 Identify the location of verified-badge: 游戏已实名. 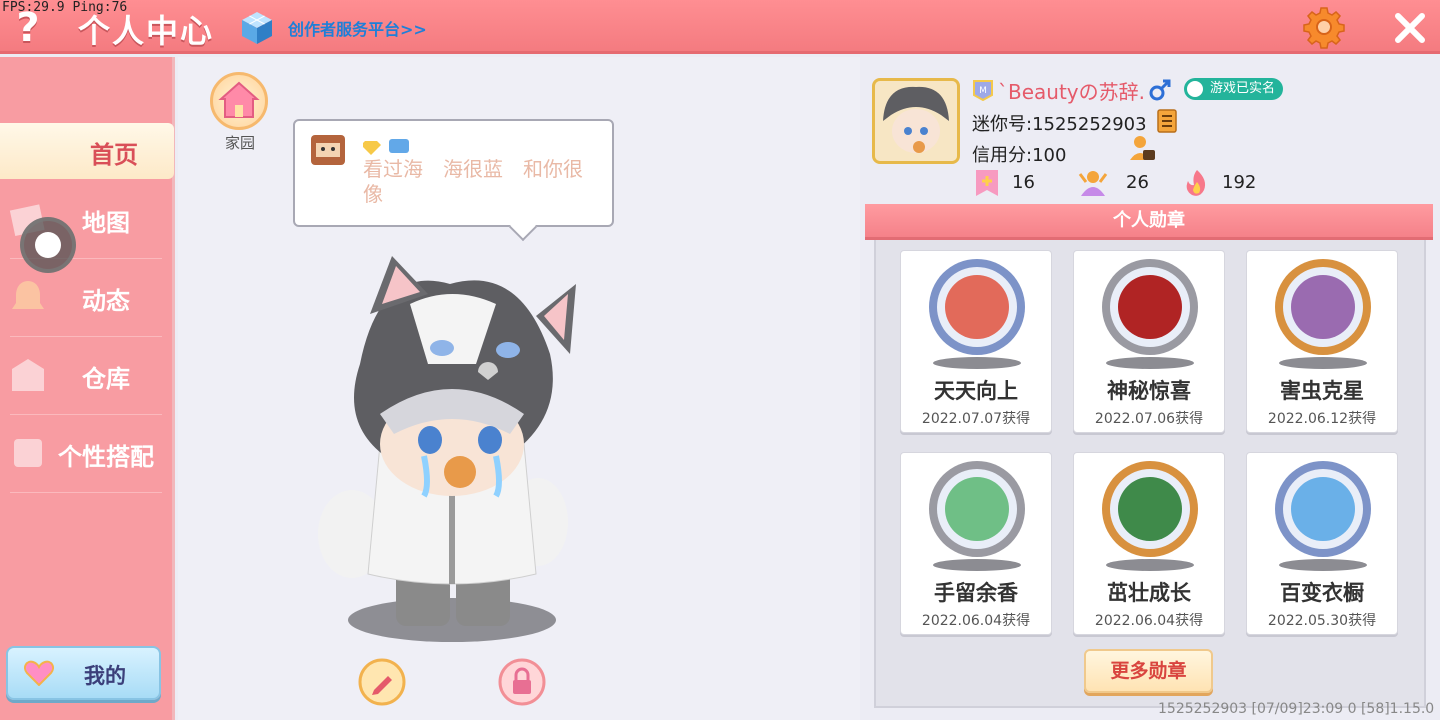
(1234, 89).